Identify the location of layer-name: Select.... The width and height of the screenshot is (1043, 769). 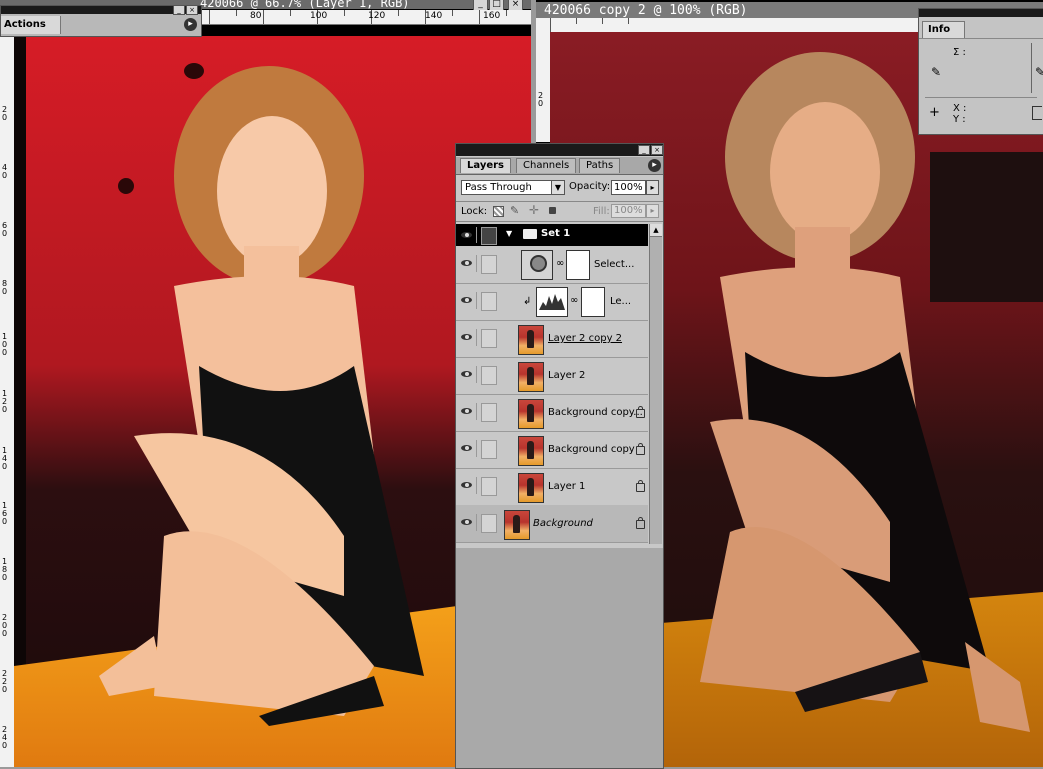
(614, 264).